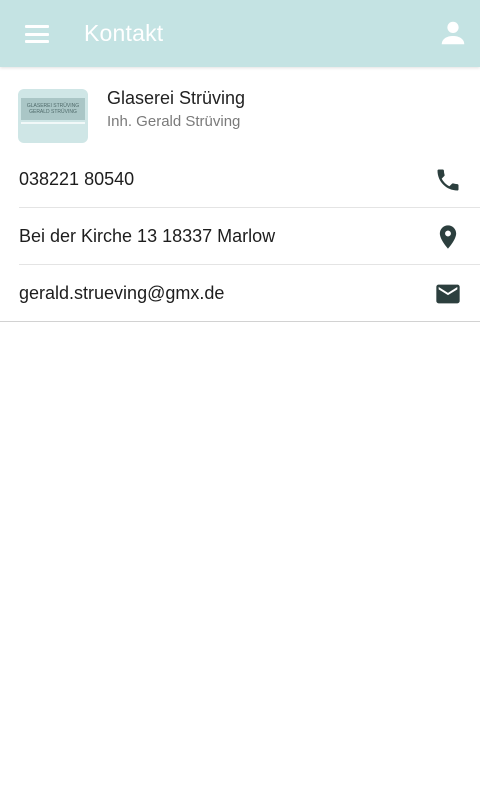 This screenshot has width=480, height=800. Describe the element at coordinates (448, 237) in the screenshot. I see `location-pin-icon` at that location.